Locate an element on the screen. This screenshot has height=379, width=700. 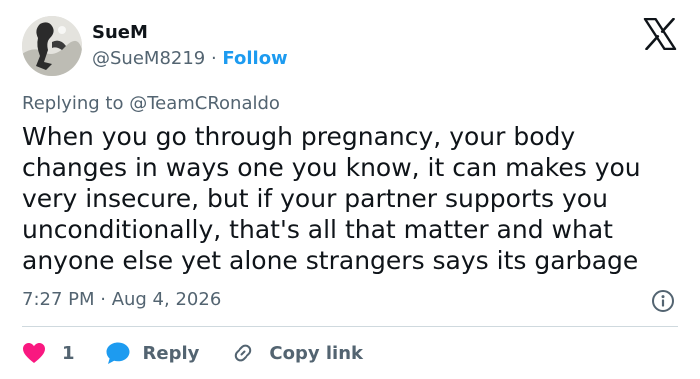
display-name: SueM is located at coordinates (120, 33).